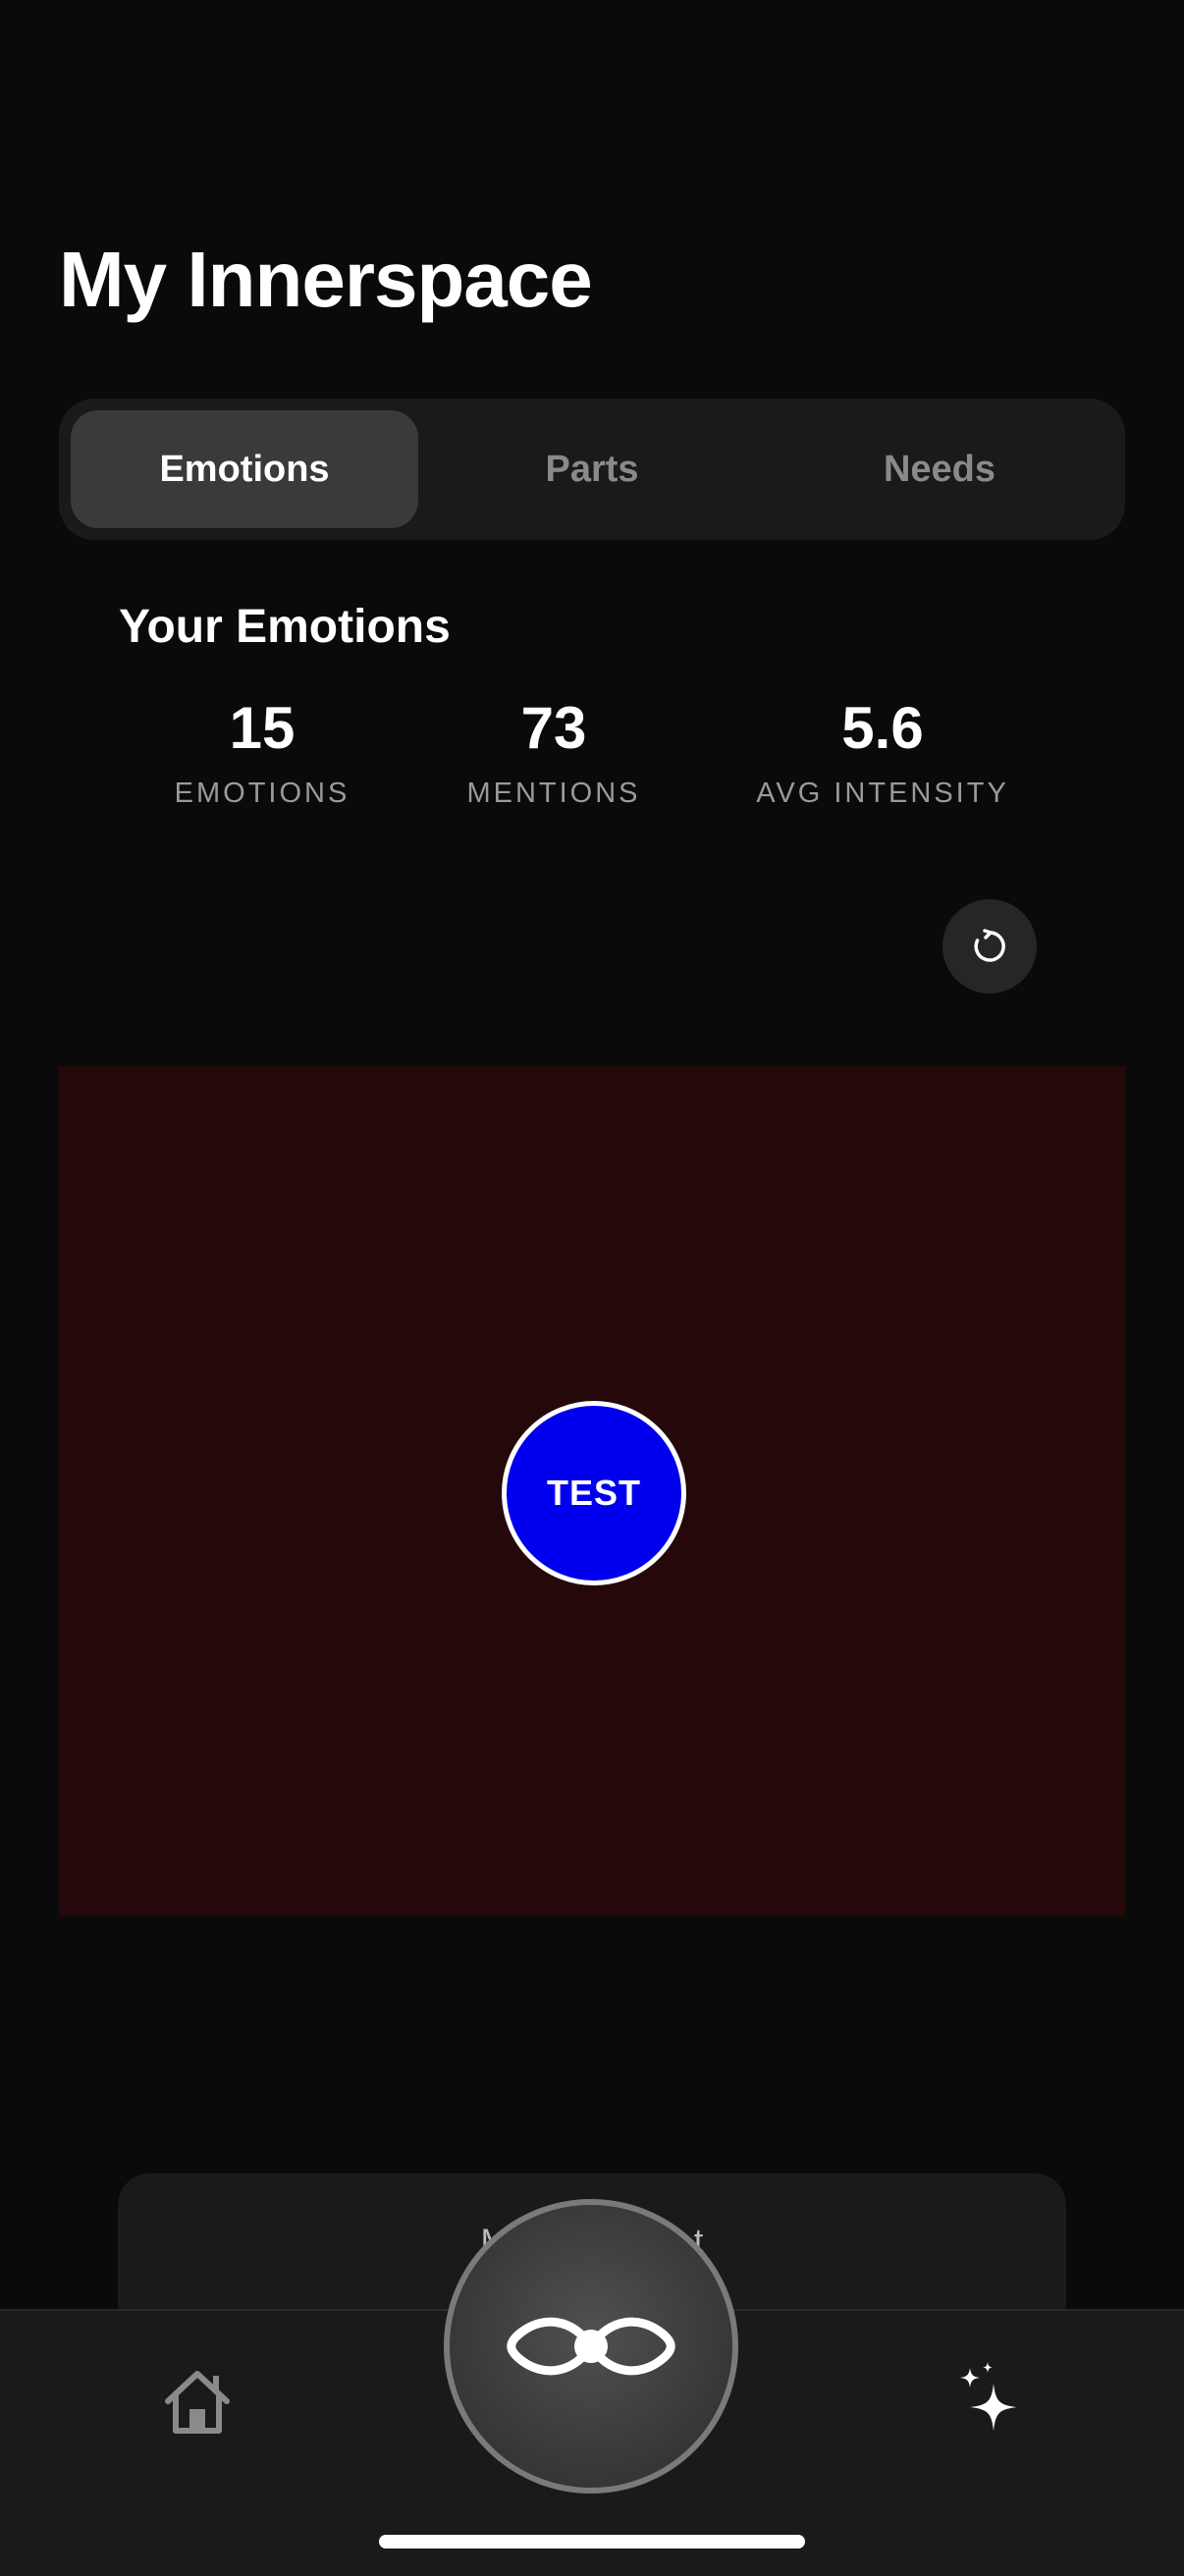 The height and width of the screenshot is (2576, 1184). I want to click on stat-emotions: 15 EMOTIONS, so click(262, 753).